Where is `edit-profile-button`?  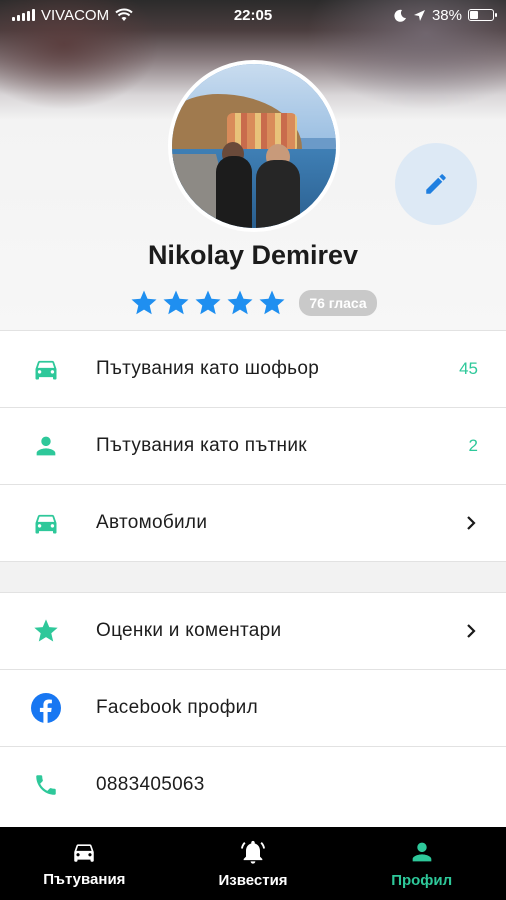 edit-profile-button is located at coordinates (436, 184).